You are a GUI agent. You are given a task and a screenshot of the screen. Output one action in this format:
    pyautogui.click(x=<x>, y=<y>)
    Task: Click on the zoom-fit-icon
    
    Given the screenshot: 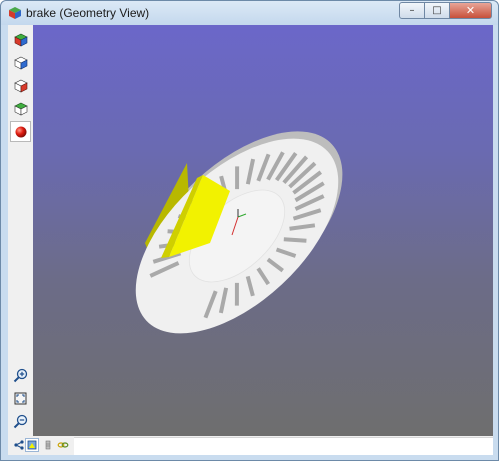 What is the action you would take?
    pyautogui.click(x=20, y=398)
    